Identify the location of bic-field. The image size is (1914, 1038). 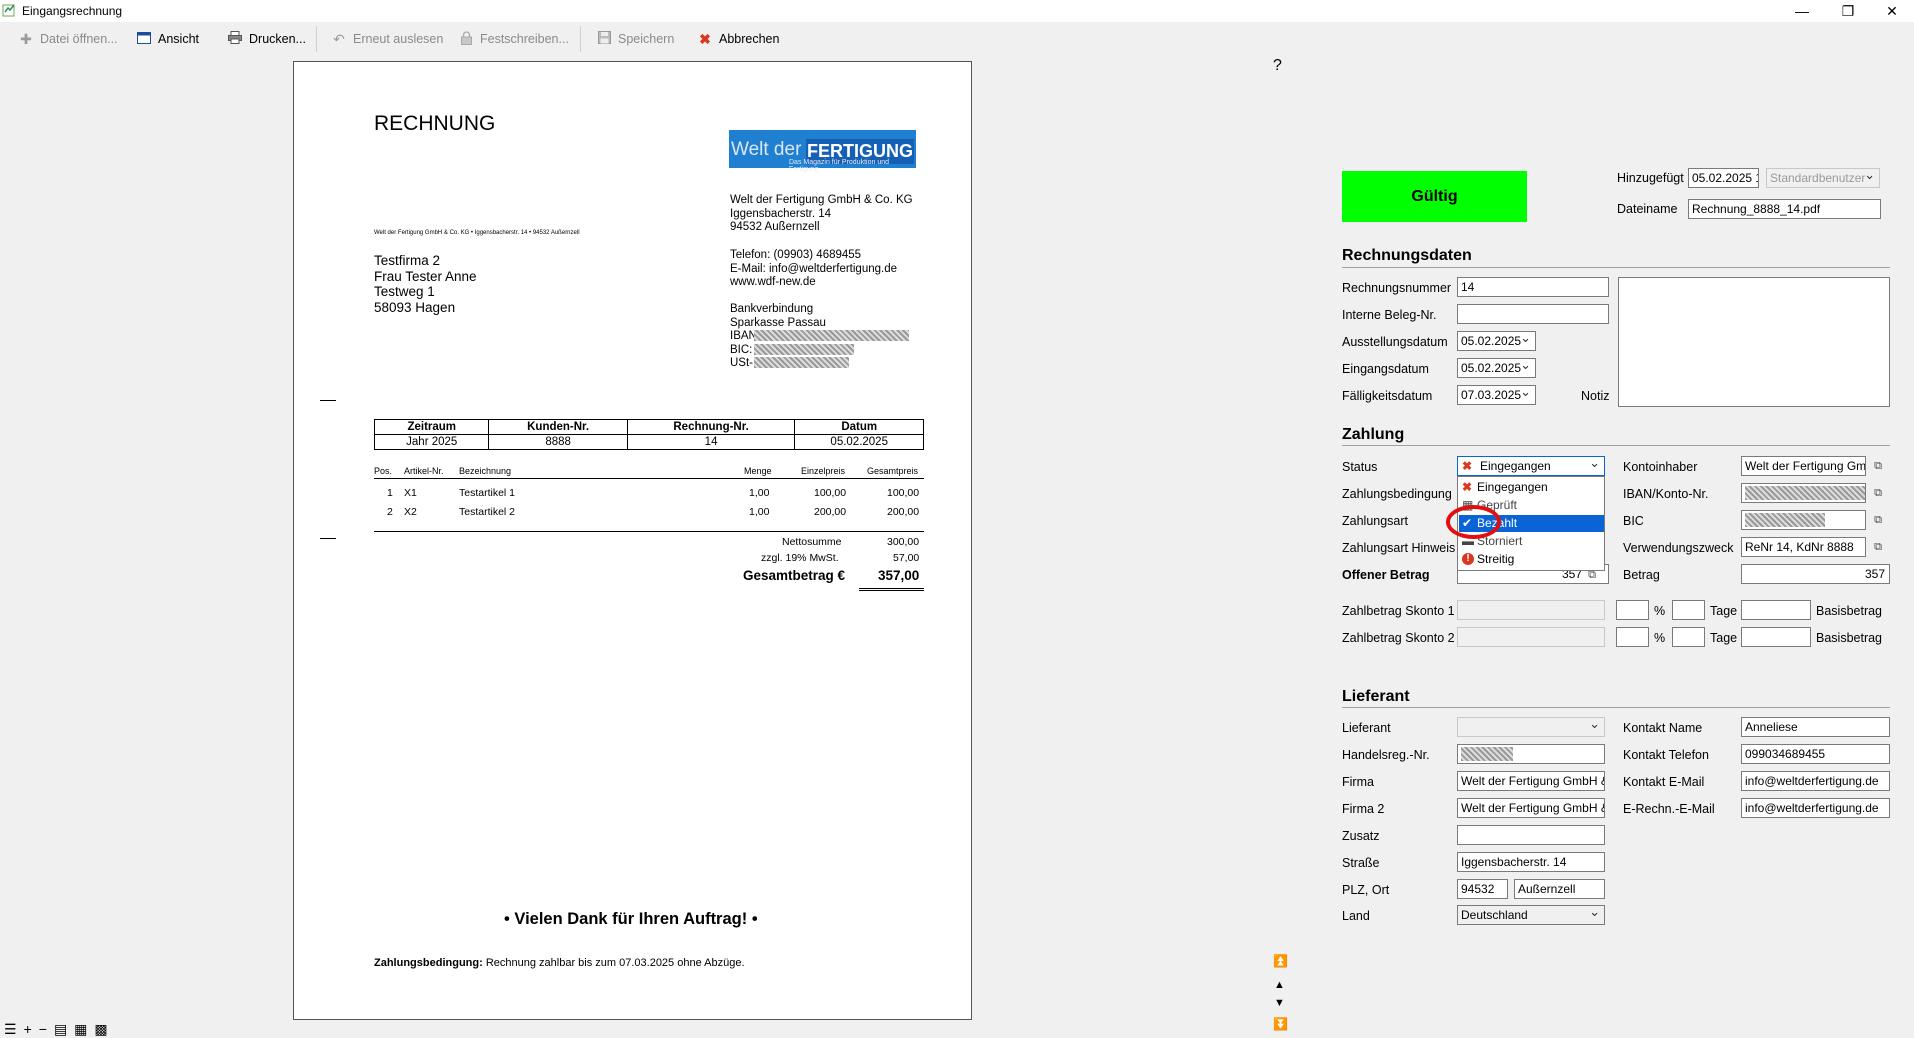
(1803, 520).